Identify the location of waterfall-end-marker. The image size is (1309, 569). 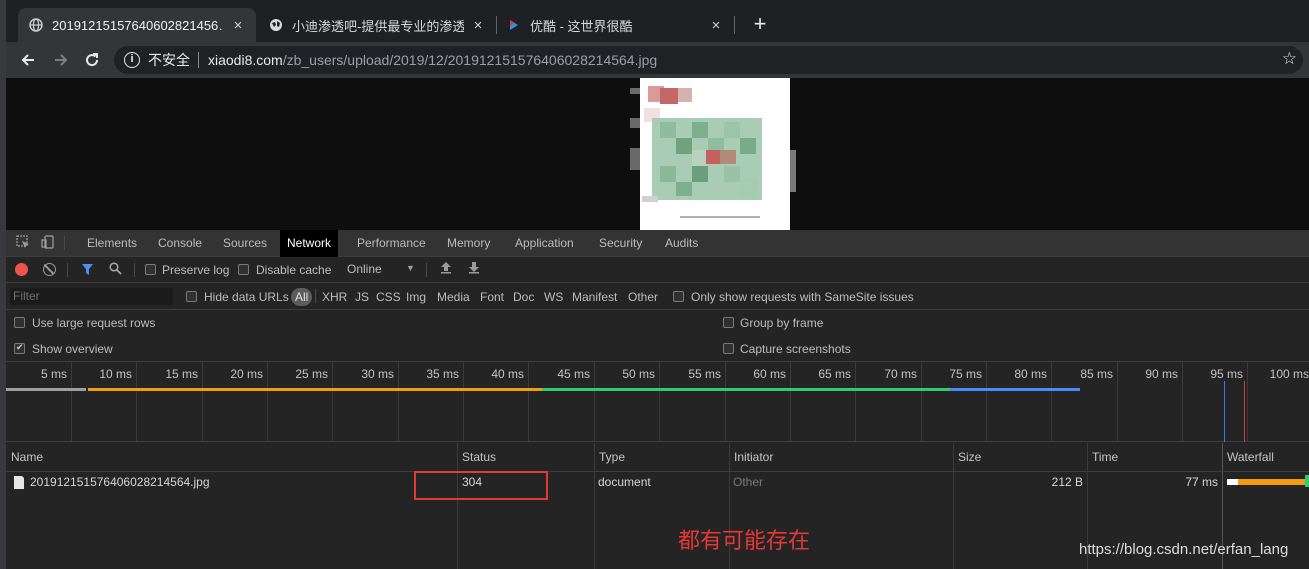
(1307, 481).